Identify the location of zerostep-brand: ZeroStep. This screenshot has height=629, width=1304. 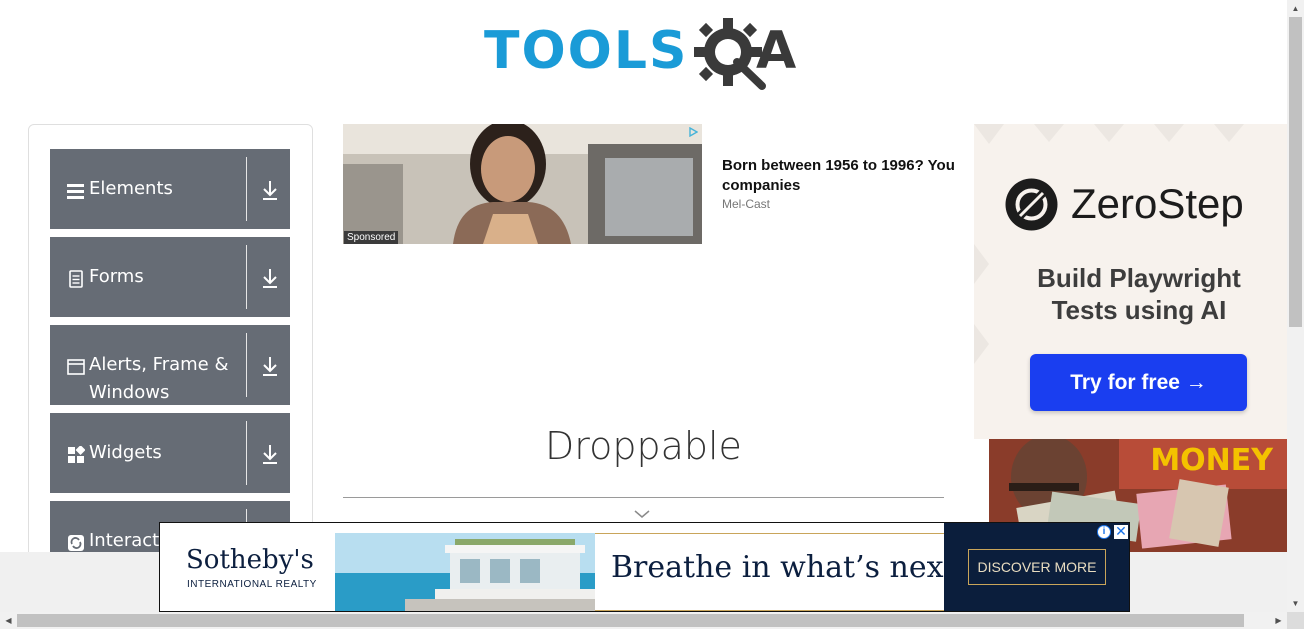
(1157, 203).